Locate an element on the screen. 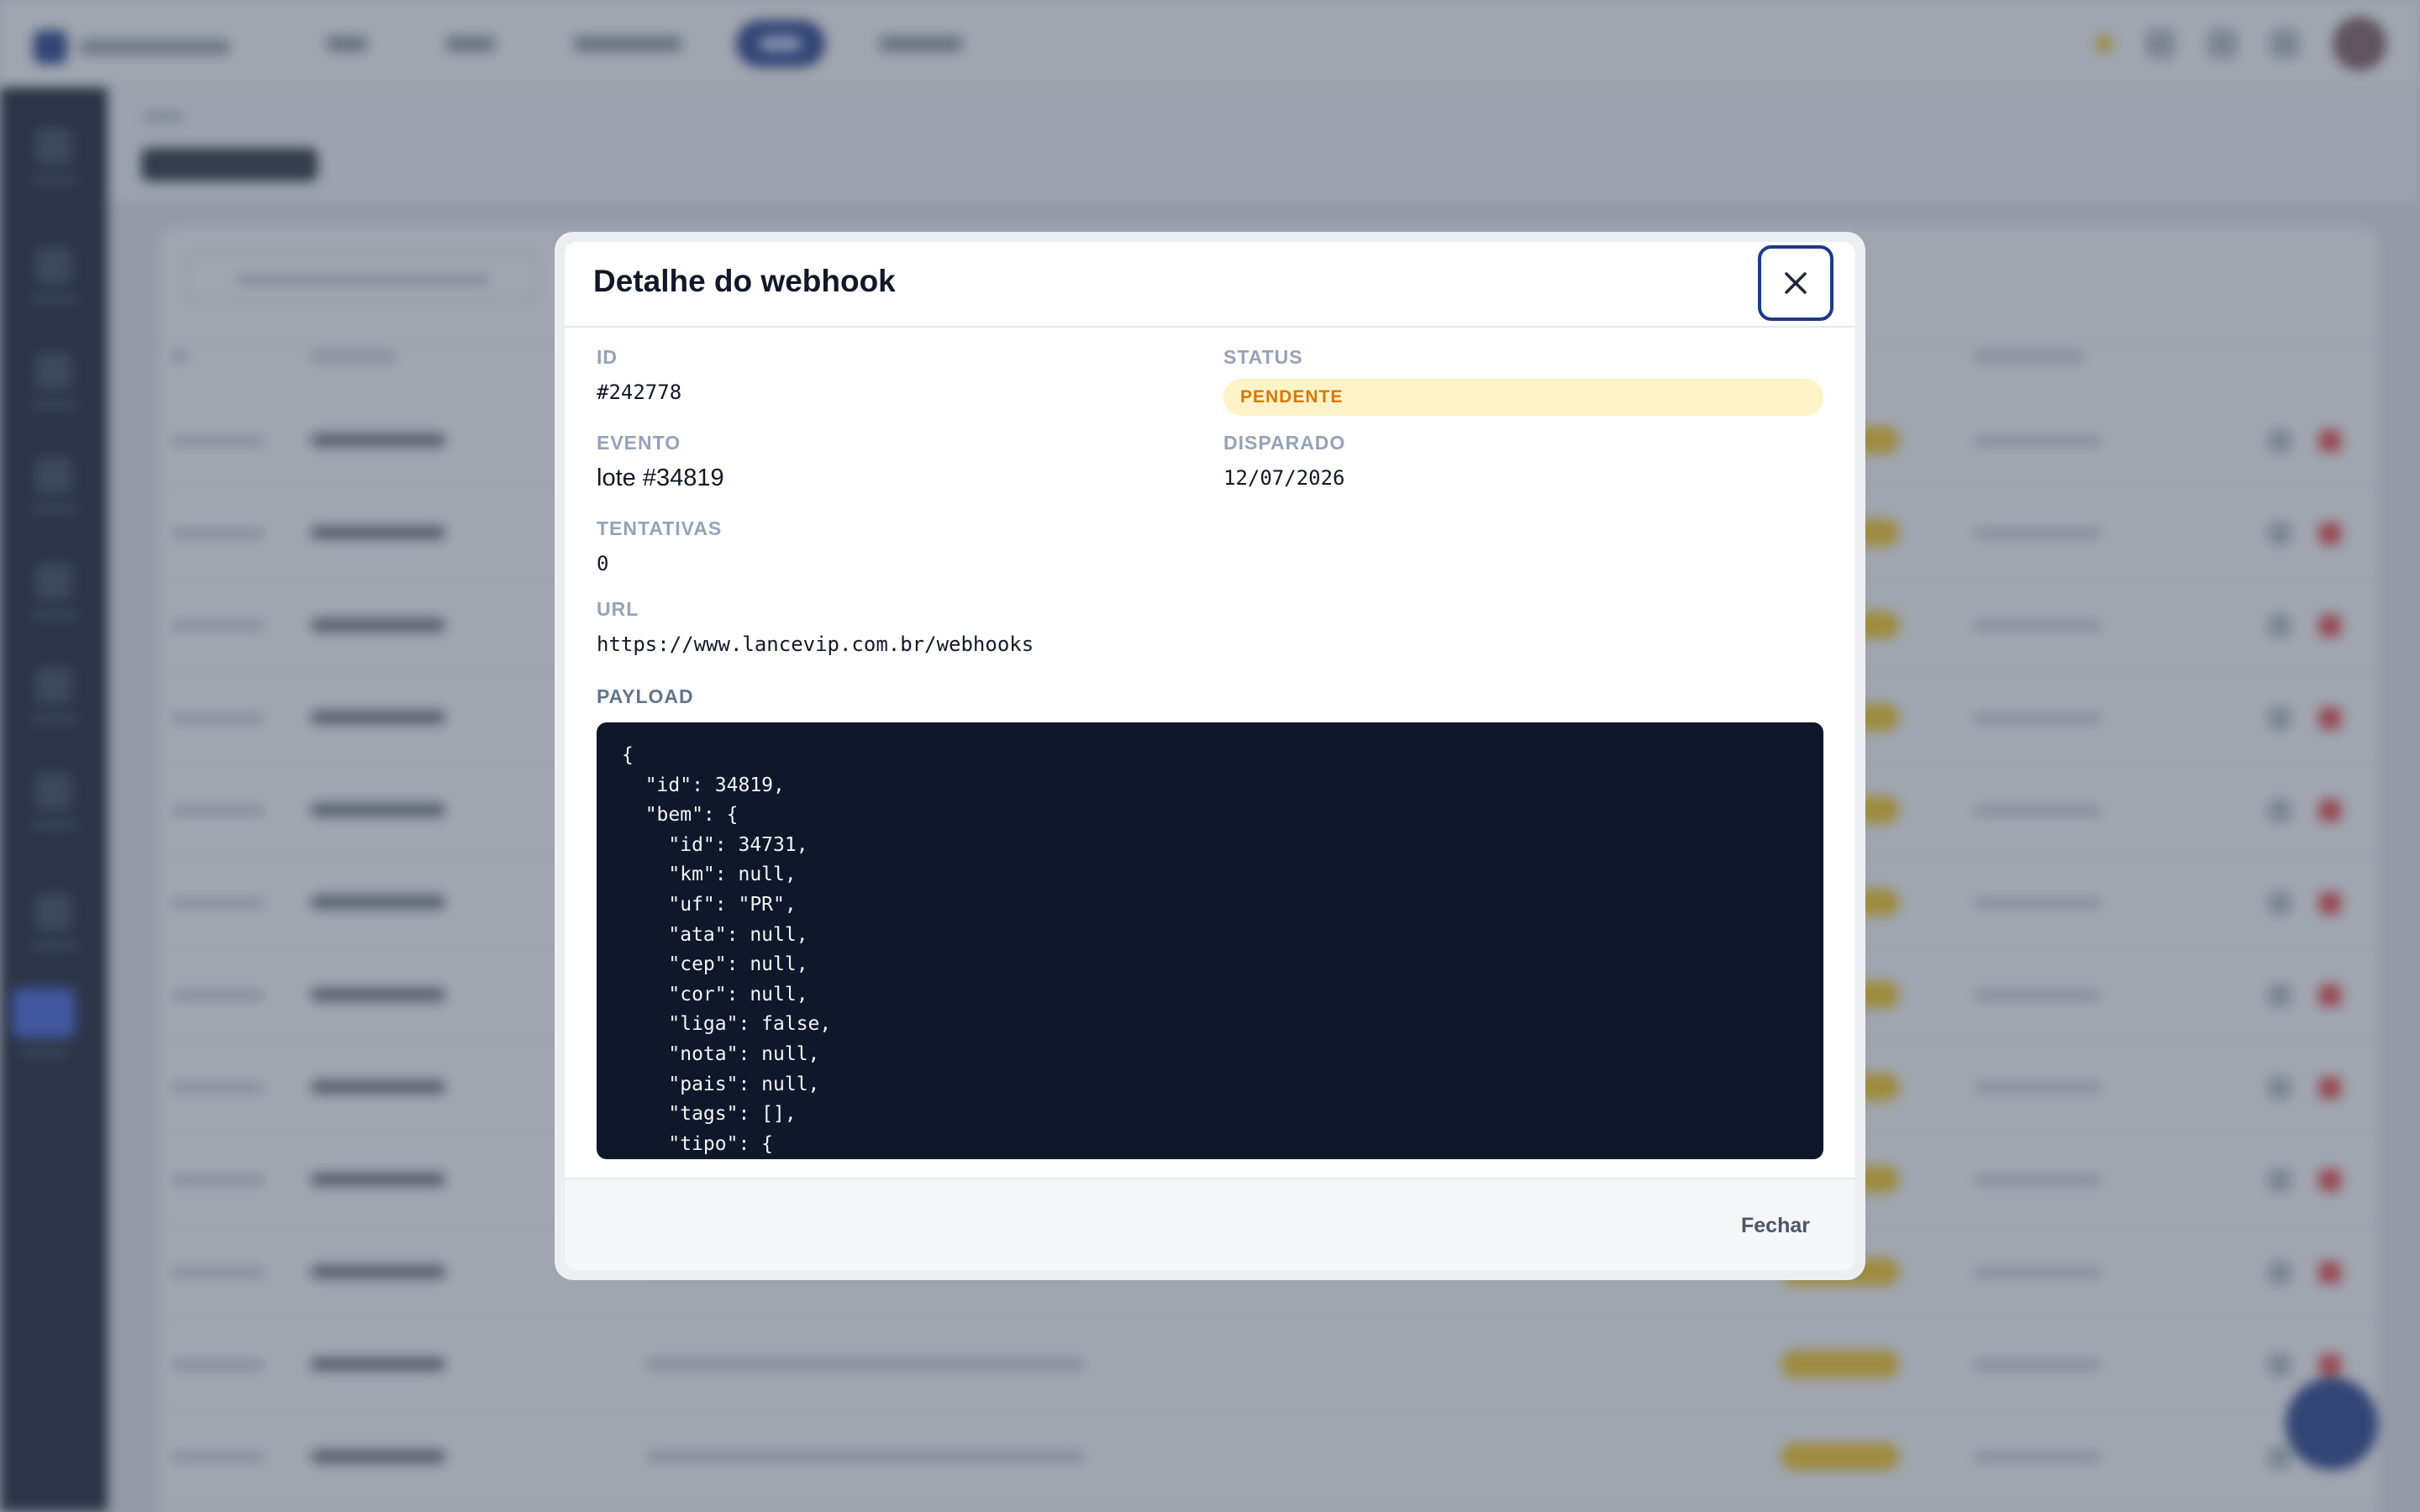 The height and width of the screenshot is (1512, 2420). payload-line: "pais": null, is located at coordinates (721, 1084).